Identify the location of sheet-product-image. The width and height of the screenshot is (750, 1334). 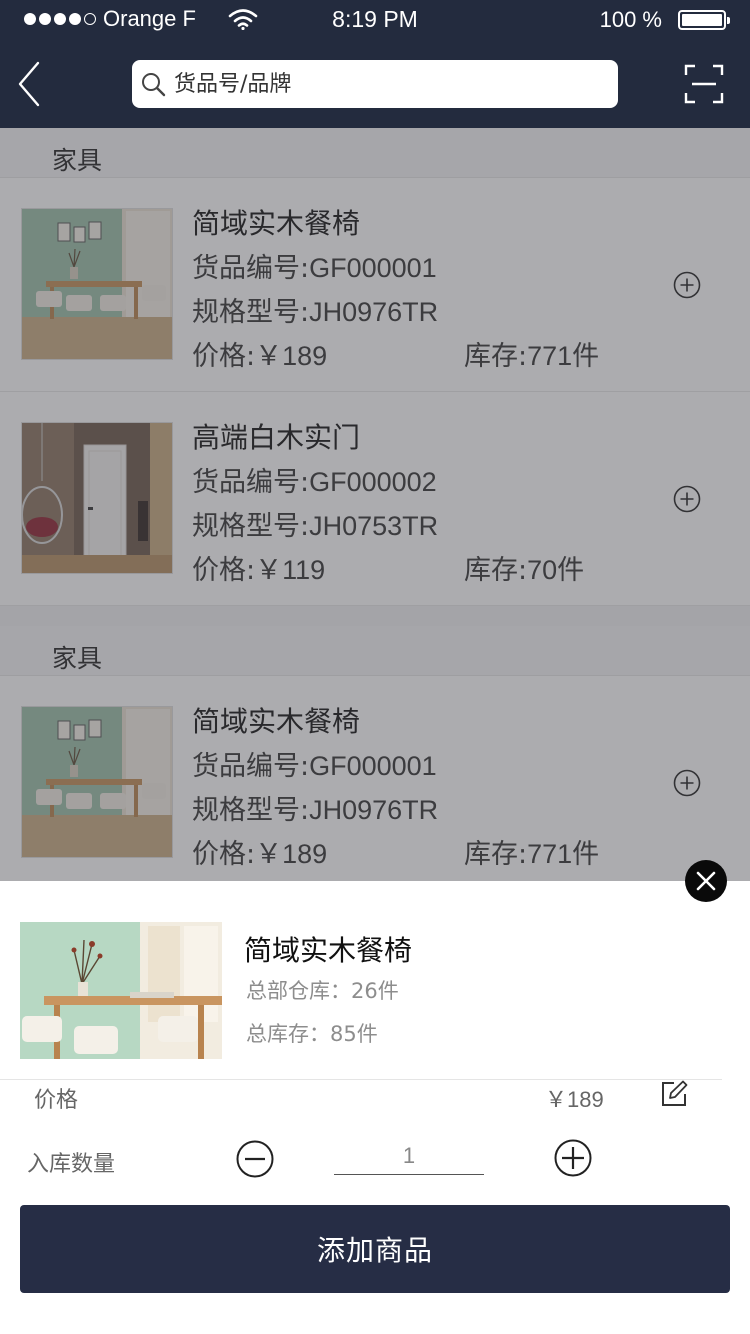
(121, 990).